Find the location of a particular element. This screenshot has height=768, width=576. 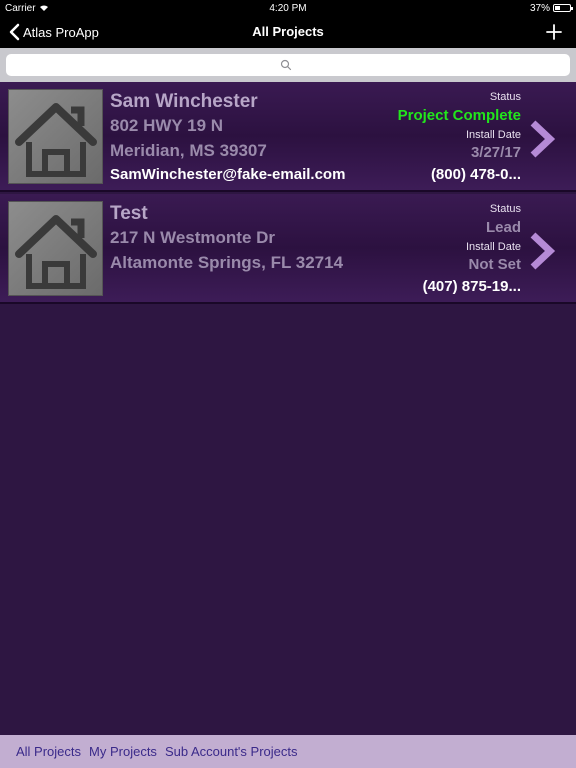

search-input is located at coordinates (288, 65).